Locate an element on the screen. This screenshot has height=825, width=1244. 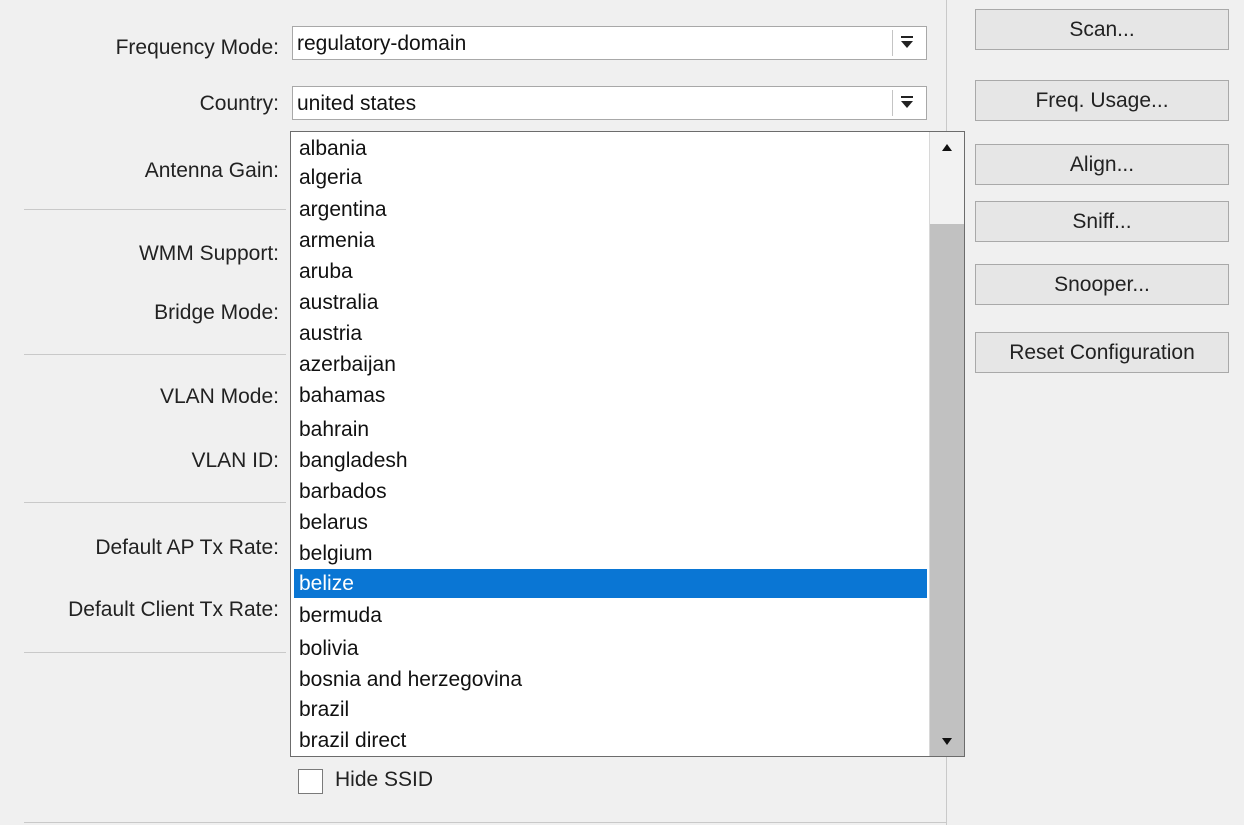
arrow-up-icon is located at coordinates (947, 147).